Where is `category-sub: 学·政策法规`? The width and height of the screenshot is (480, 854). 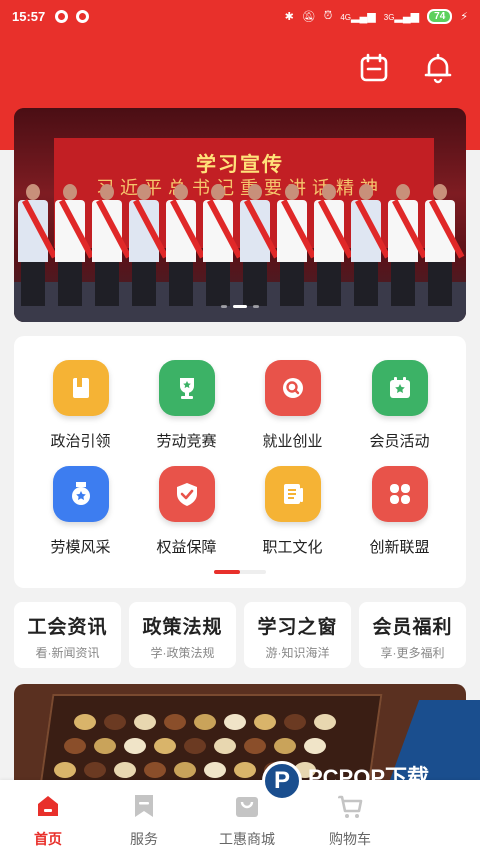 category-sub: 学·政策法规 is located at coordinates (182, 653).